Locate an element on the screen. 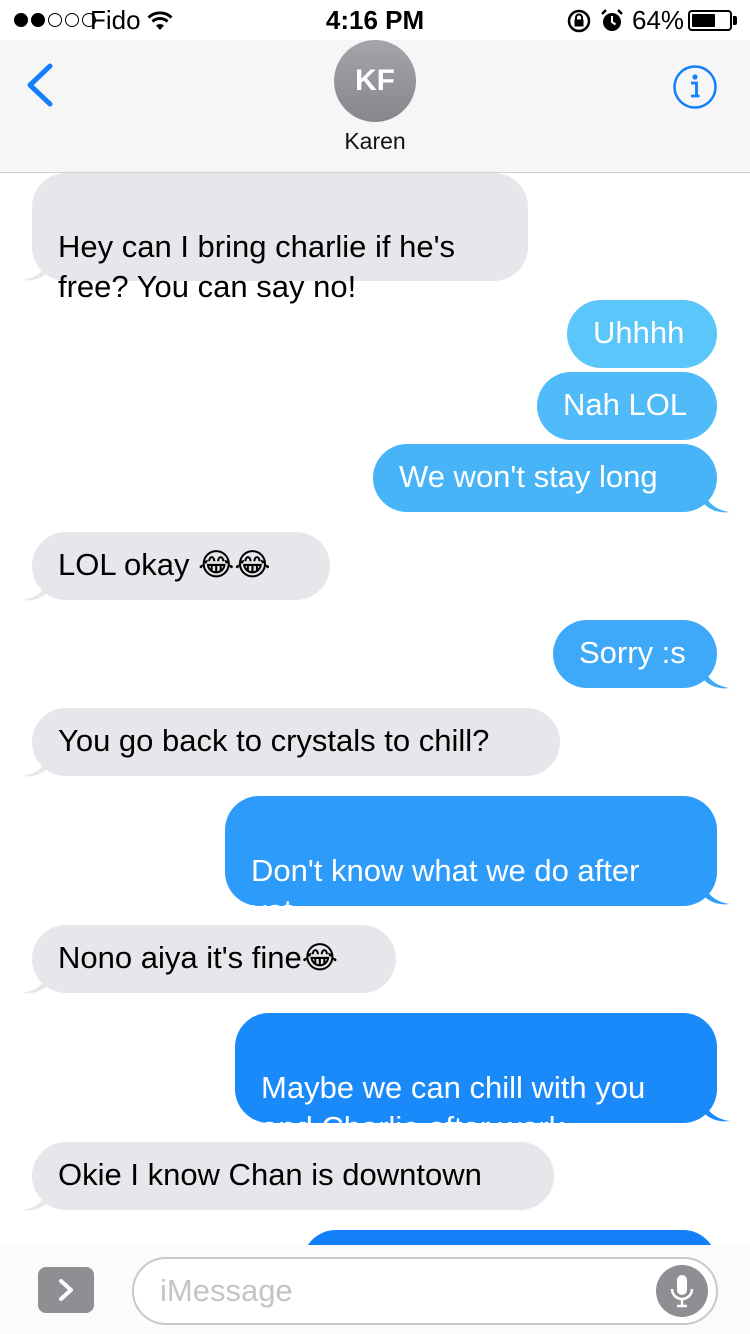 The height and width of the screenshot is (1334, 750). message-bubble-received: Okie I know Chan is downtown is located at coordinates (293, 1176).